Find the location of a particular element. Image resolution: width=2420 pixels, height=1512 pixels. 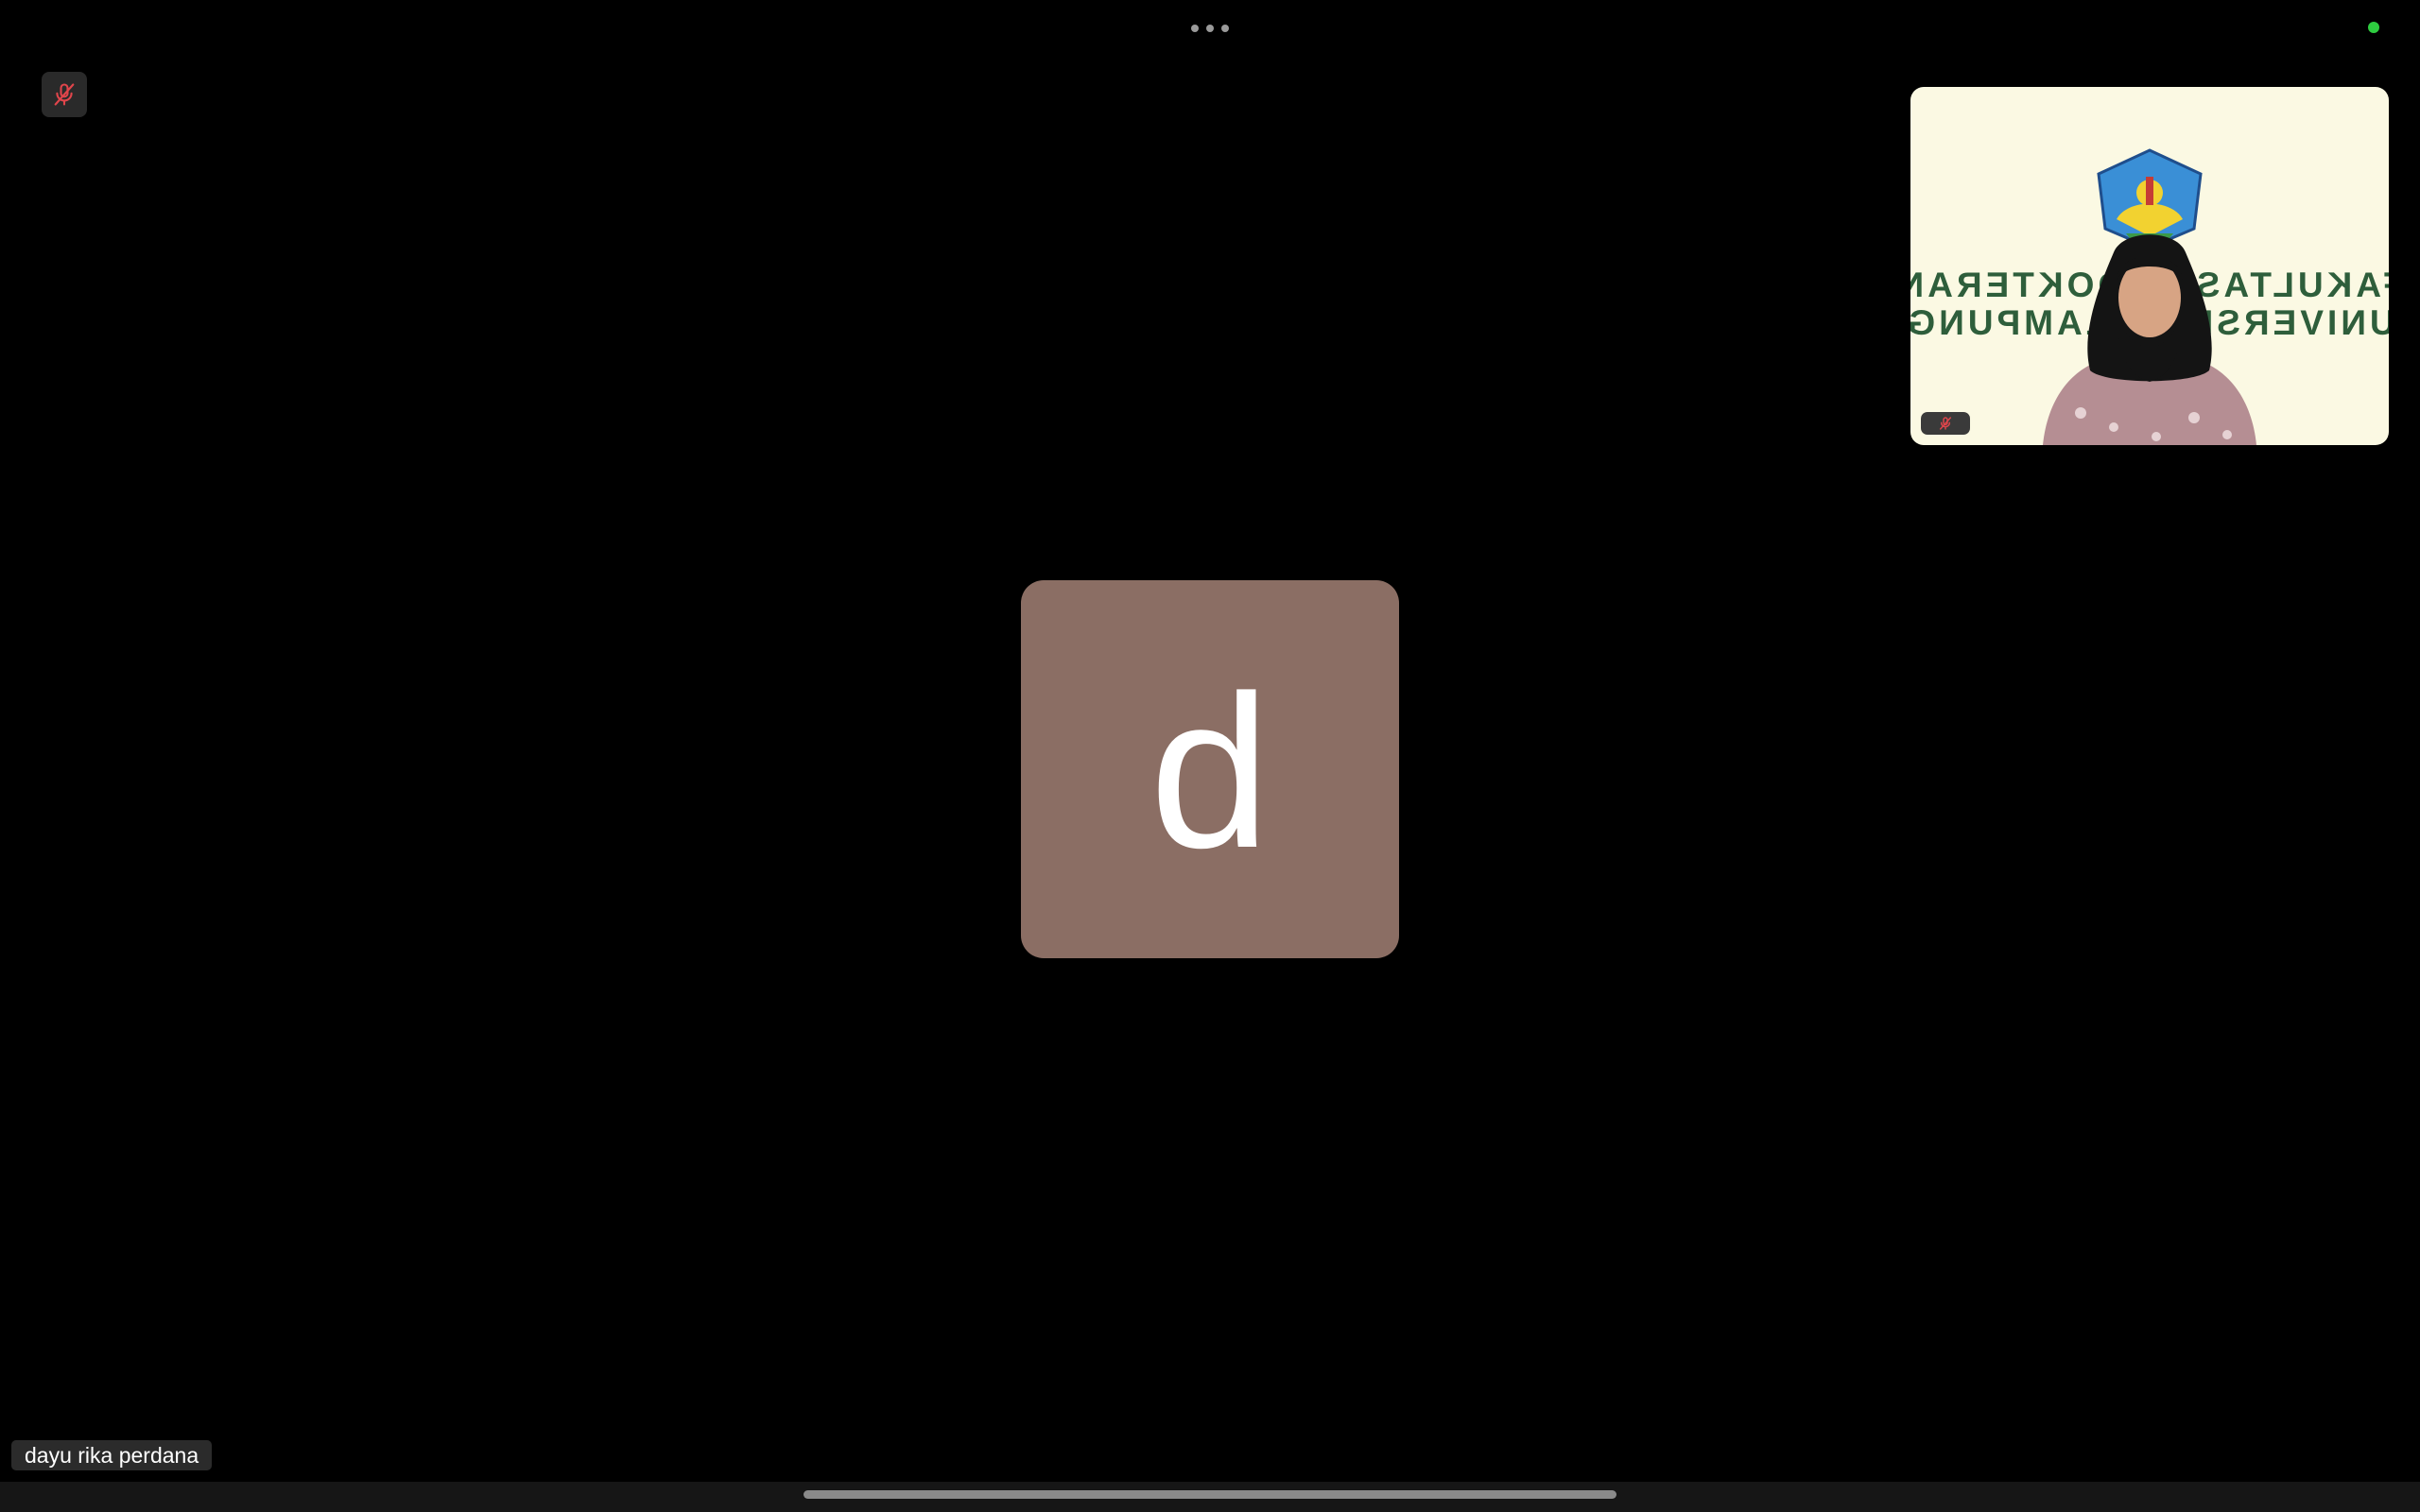

video-frame: FAKULTAS KEDOKTERAN UNIVERSITAS LAMPUNG is located at coordinates (2149, 266).